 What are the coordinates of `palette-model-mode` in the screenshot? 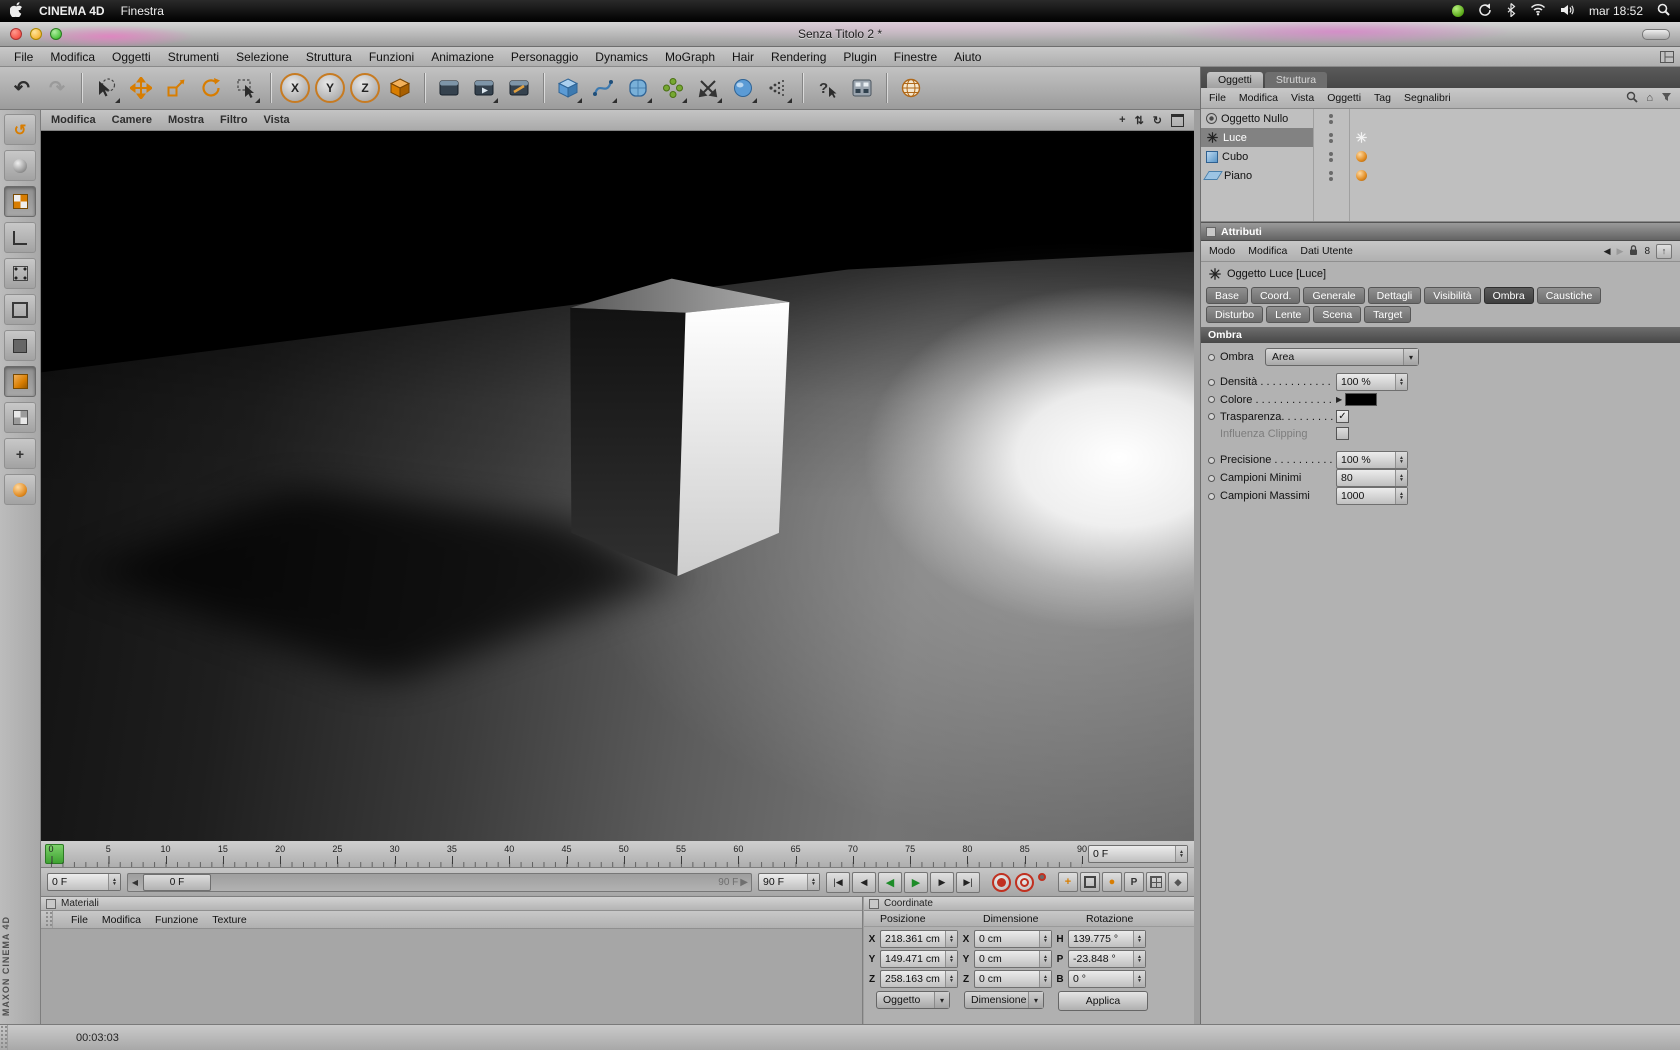 It's located at (20, 165).